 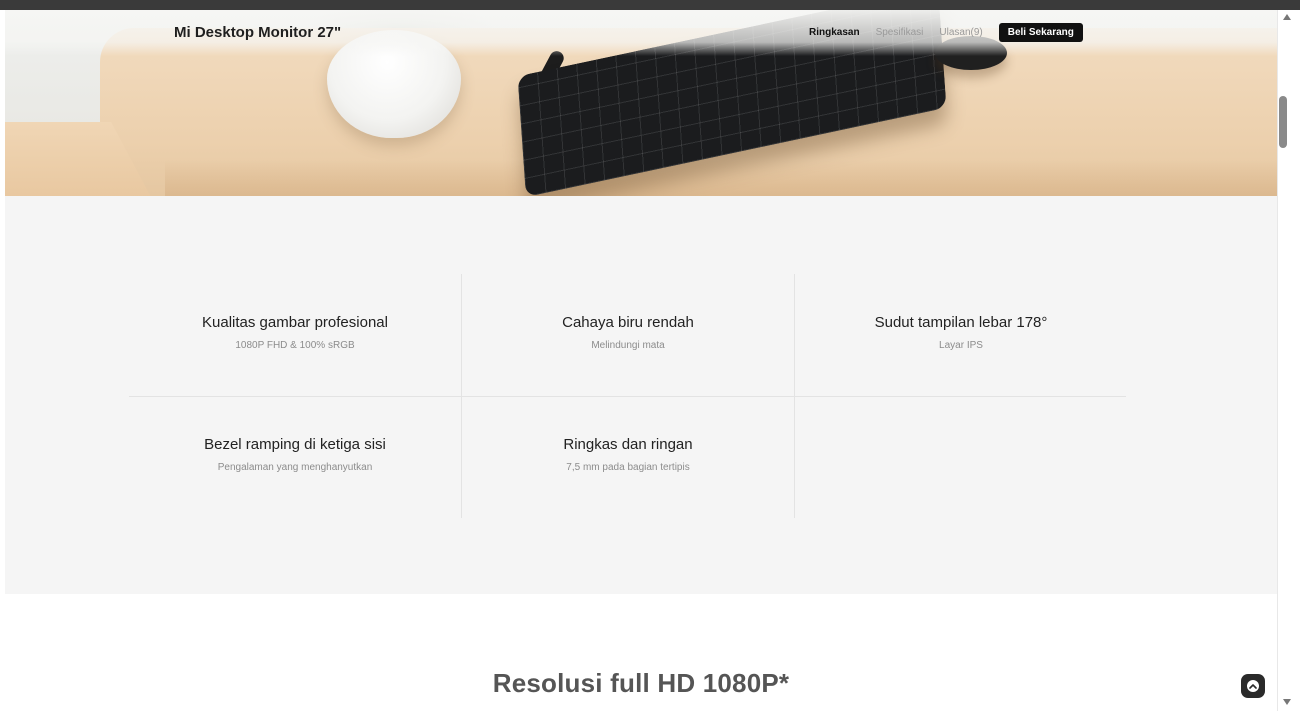 What do you see at coordinates (834, 32) in the screenshot?
I see `nav-link-ringkasan: Ringkasan` at bounding box center [834, 32].